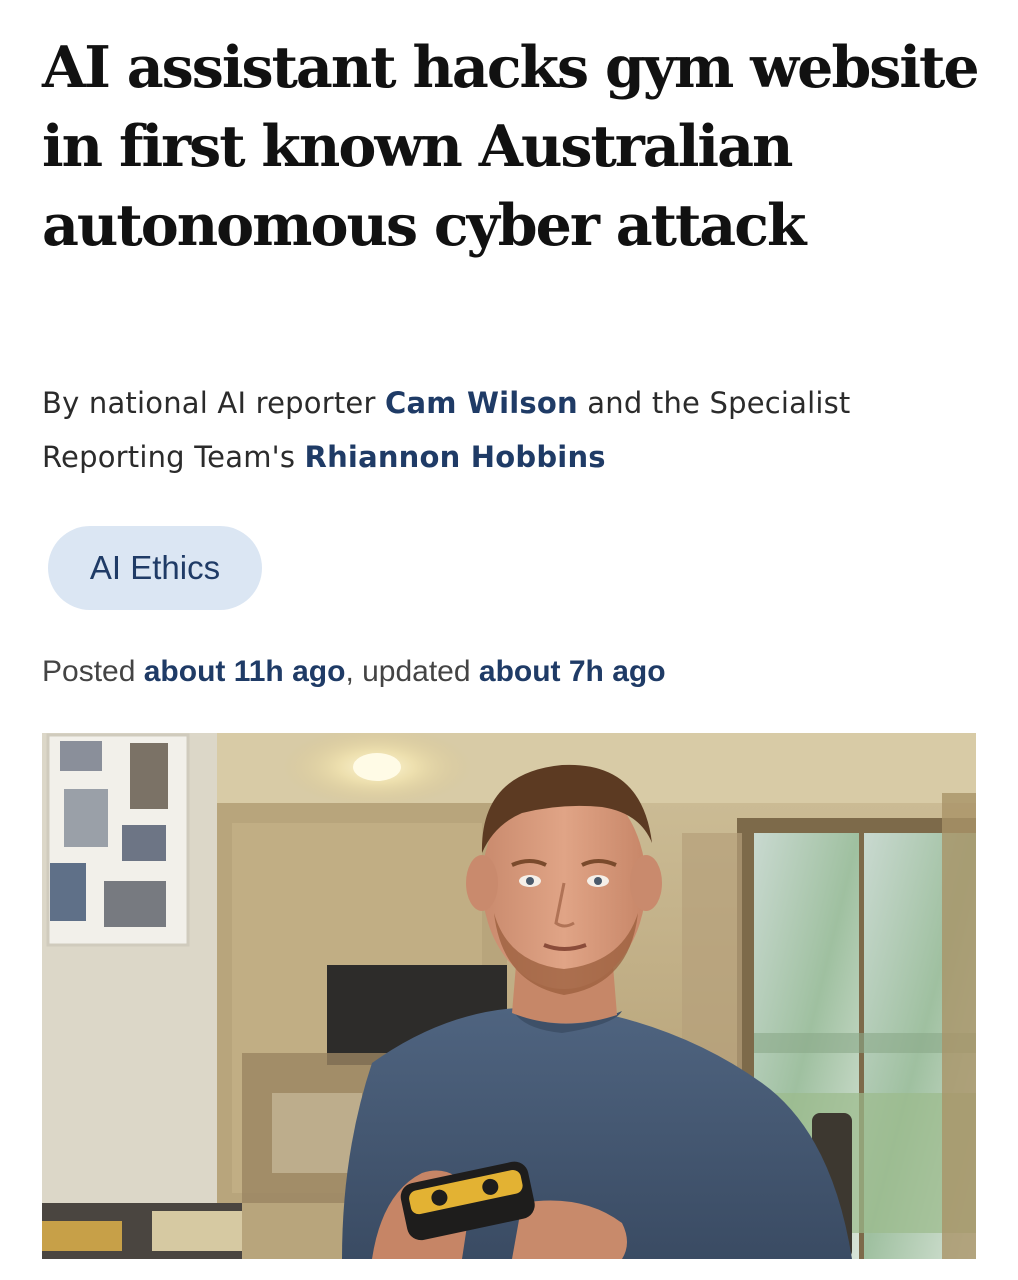 The height and width of the screenshot is (1280, 1018). What do you see at coordinates (155, 568) in the screenshot?
I see `topic-tag-button: AI Ethics` at bounding box center [155, 568].